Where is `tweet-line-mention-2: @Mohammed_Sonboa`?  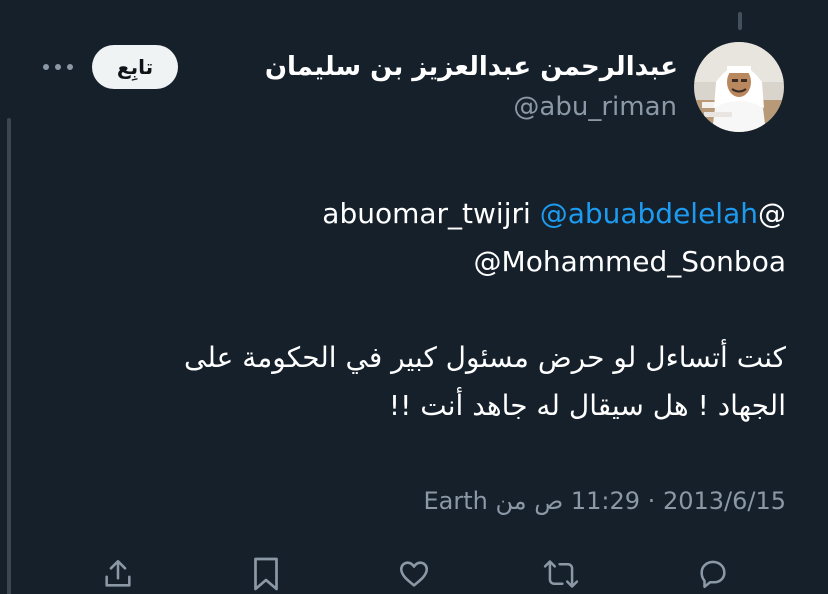 tweet-line-mention-2: @Mohammed_Sonboa is located at coordinates (629, 261).